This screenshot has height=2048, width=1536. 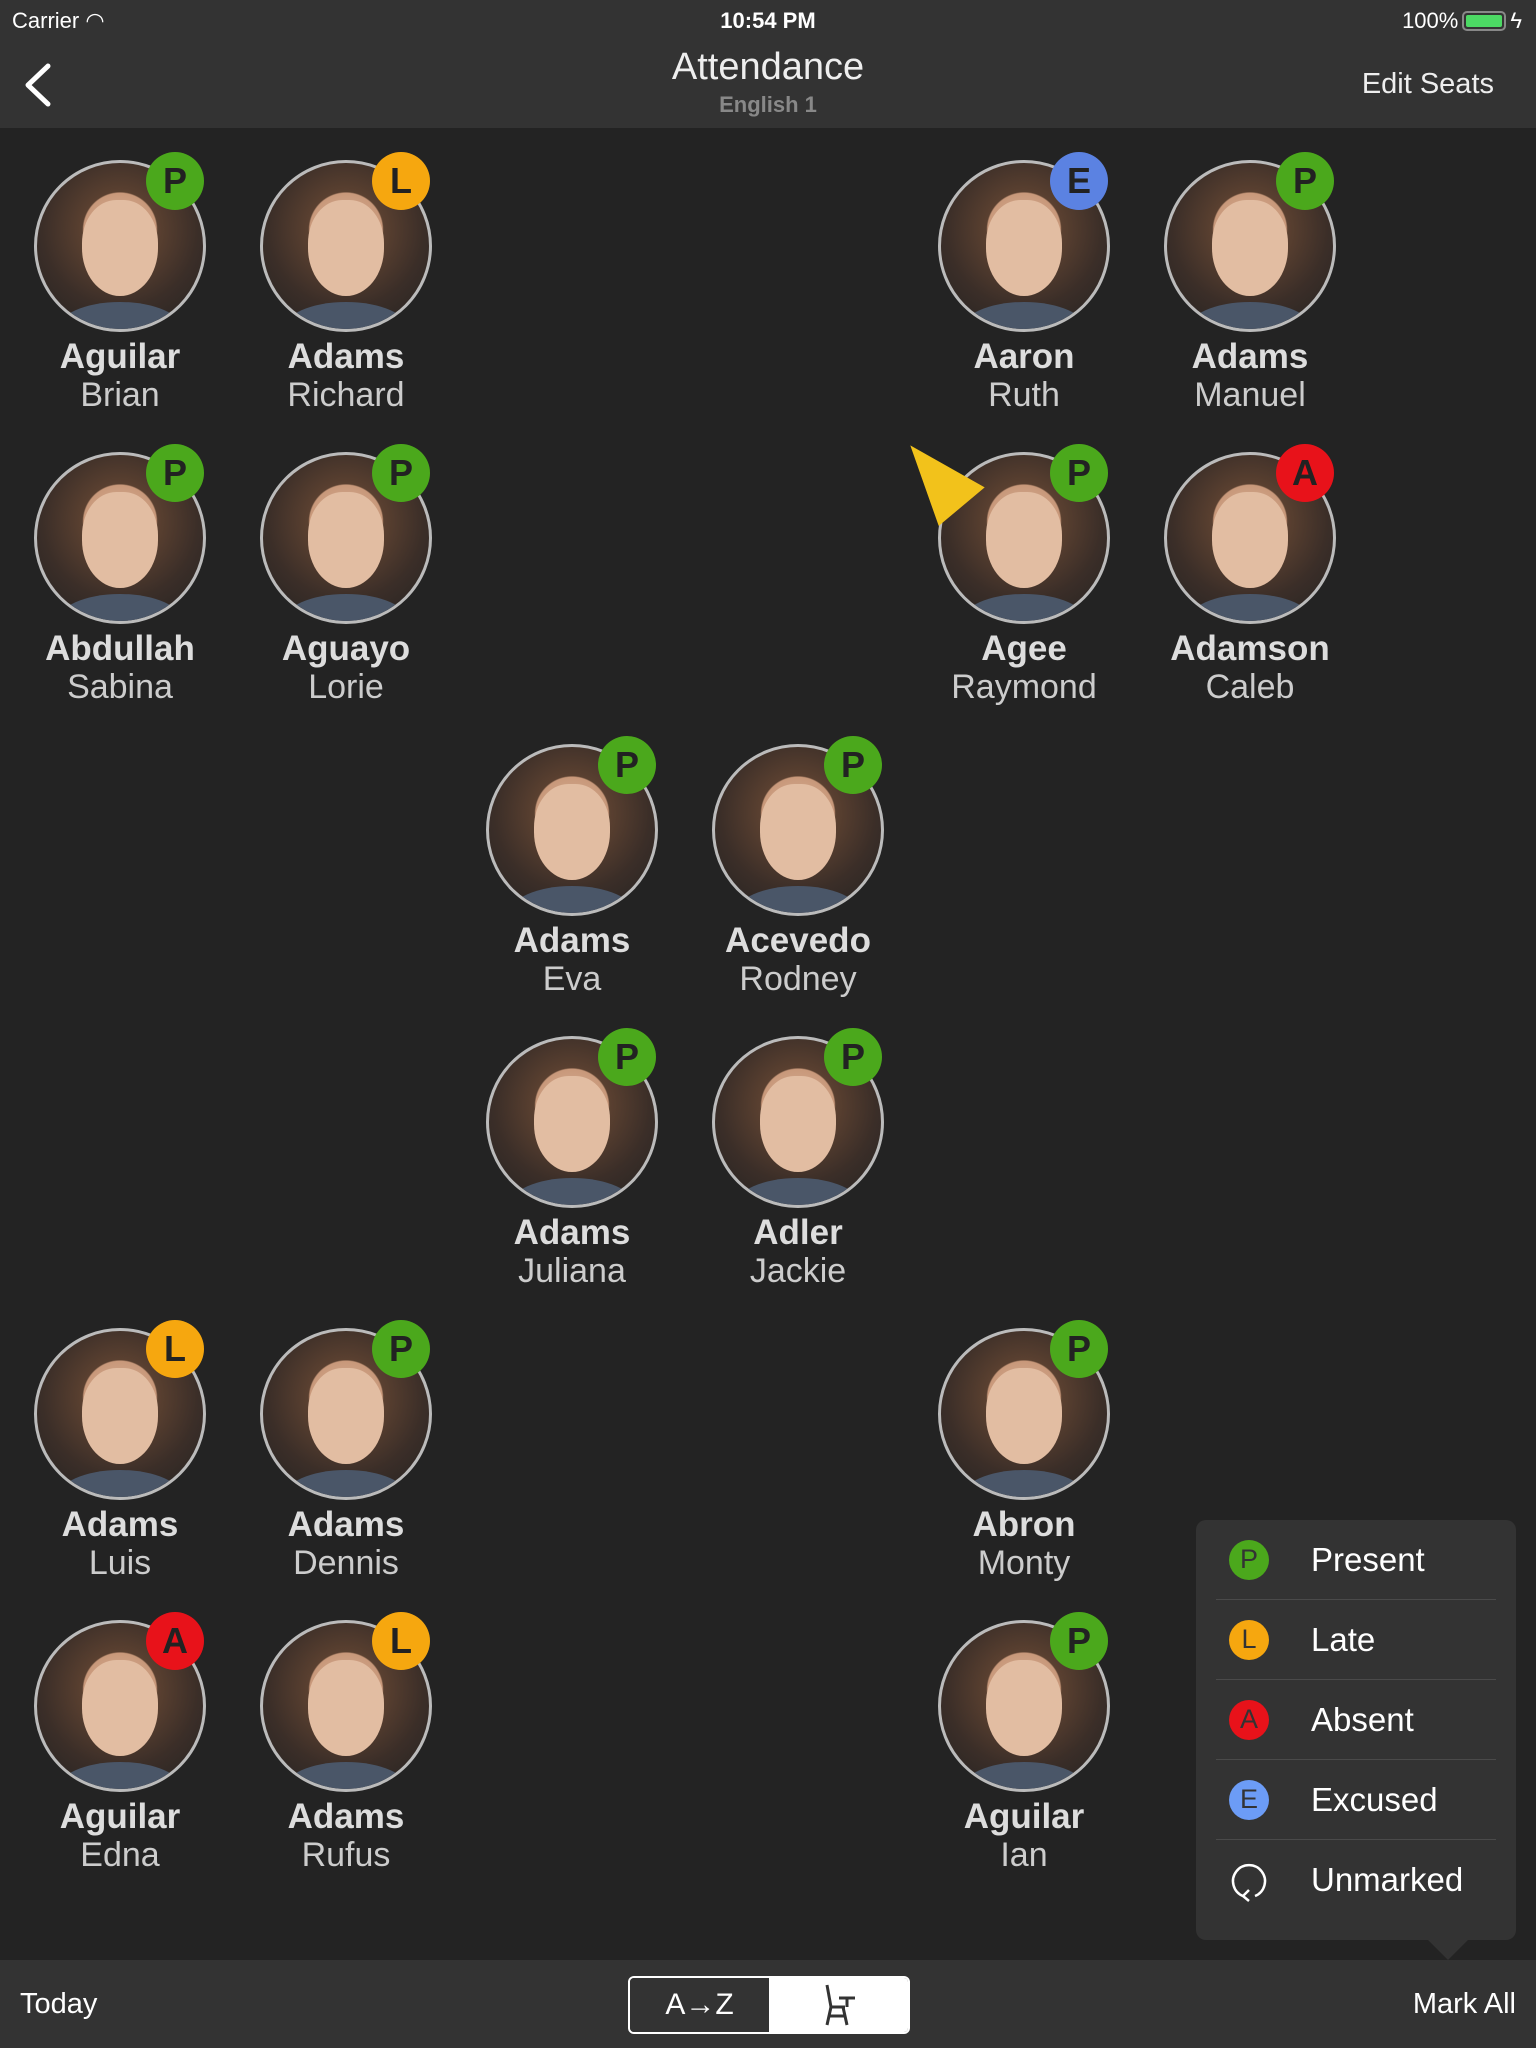 What do you see at coordinates (1079, 181) in the screenshot?
I see `status-badge-excused: E` at bounding box center [1079, 181].